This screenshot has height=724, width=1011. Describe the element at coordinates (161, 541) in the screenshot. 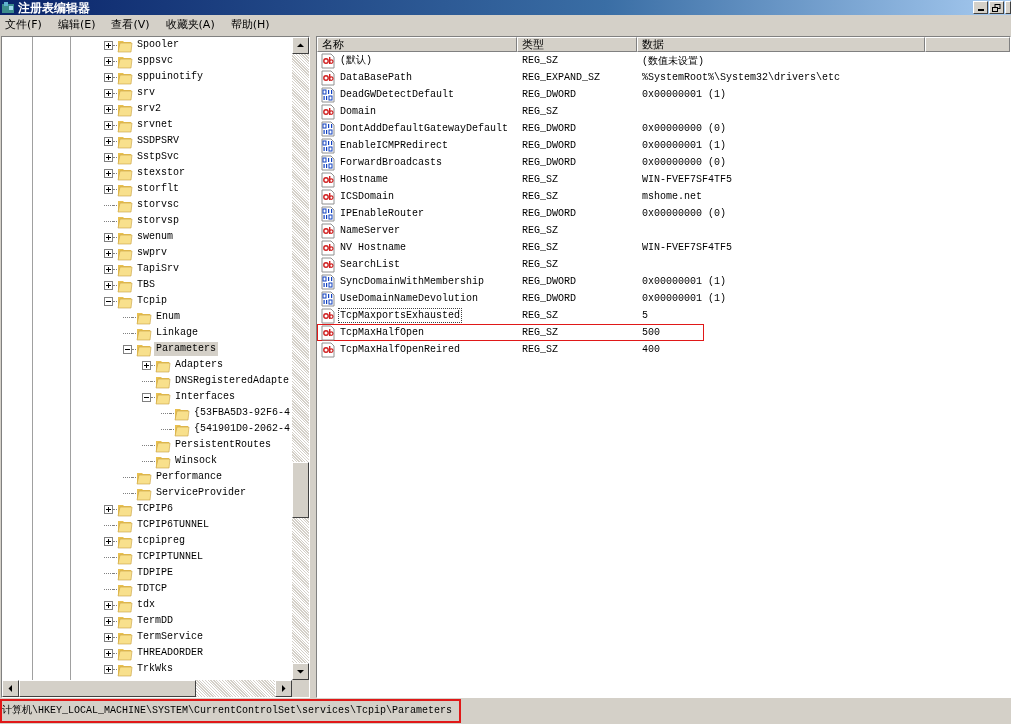

I see `tree-item: tcpipreg` at that location.